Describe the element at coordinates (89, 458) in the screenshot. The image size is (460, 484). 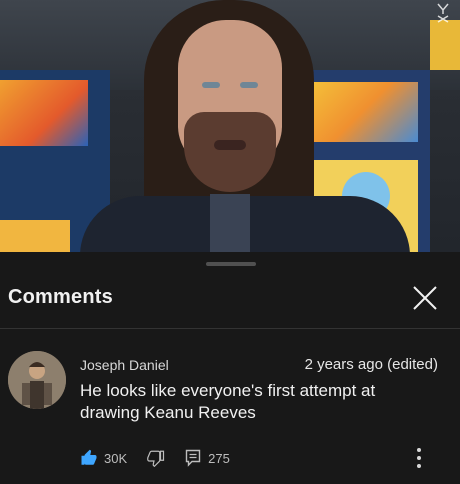
I see `thumbs-up-icon` at that location.